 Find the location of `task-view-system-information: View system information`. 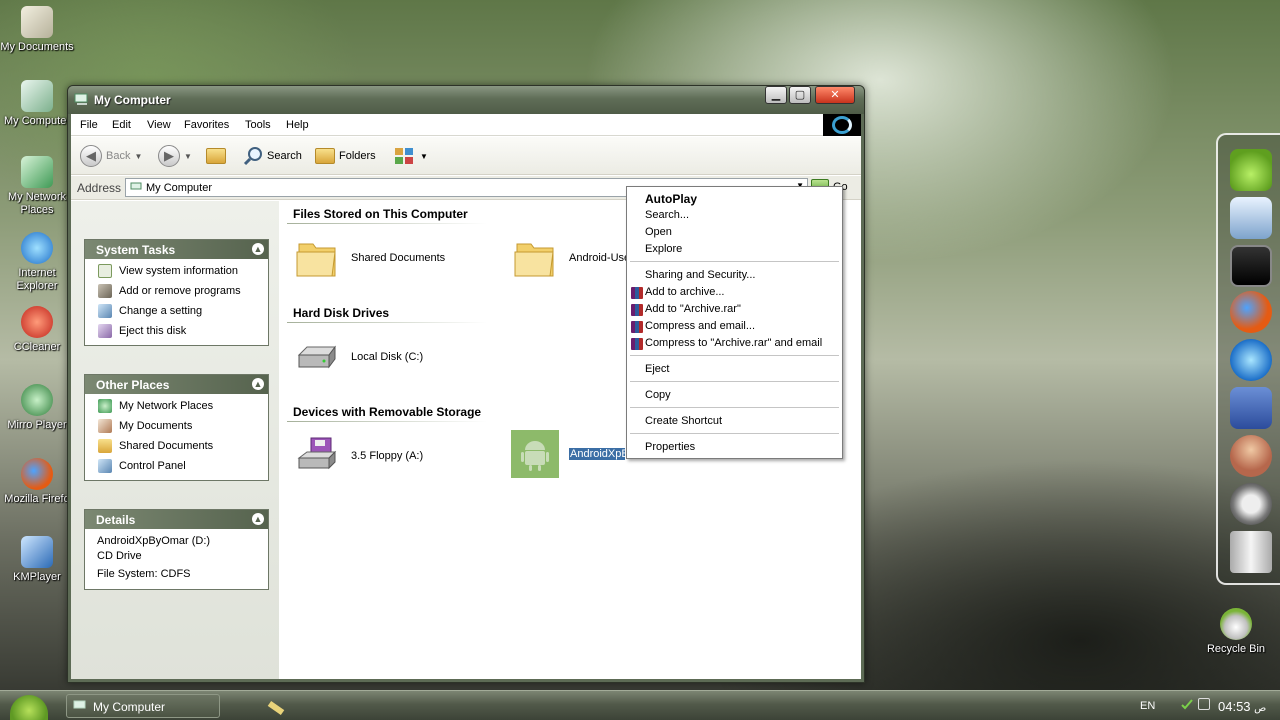

task-view-system-information: View system information is located at coordinates (176, 271).